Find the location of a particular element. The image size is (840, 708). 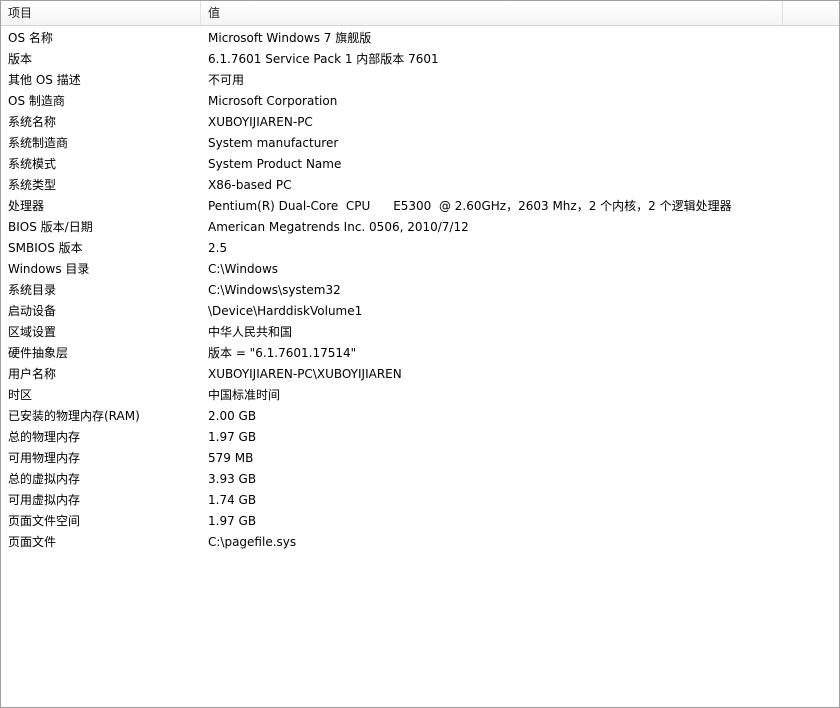

table-row: 系统模式 System Product Name is located at coordinates (420, 164).